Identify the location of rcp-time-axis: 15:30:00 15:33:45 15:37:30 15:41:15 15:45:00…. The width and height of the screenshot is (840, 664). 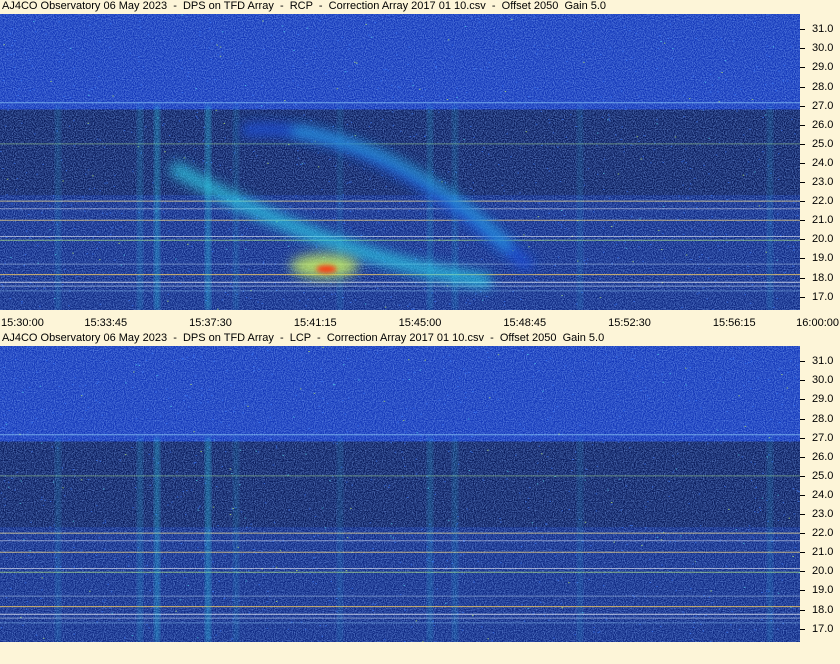
(420, 323).